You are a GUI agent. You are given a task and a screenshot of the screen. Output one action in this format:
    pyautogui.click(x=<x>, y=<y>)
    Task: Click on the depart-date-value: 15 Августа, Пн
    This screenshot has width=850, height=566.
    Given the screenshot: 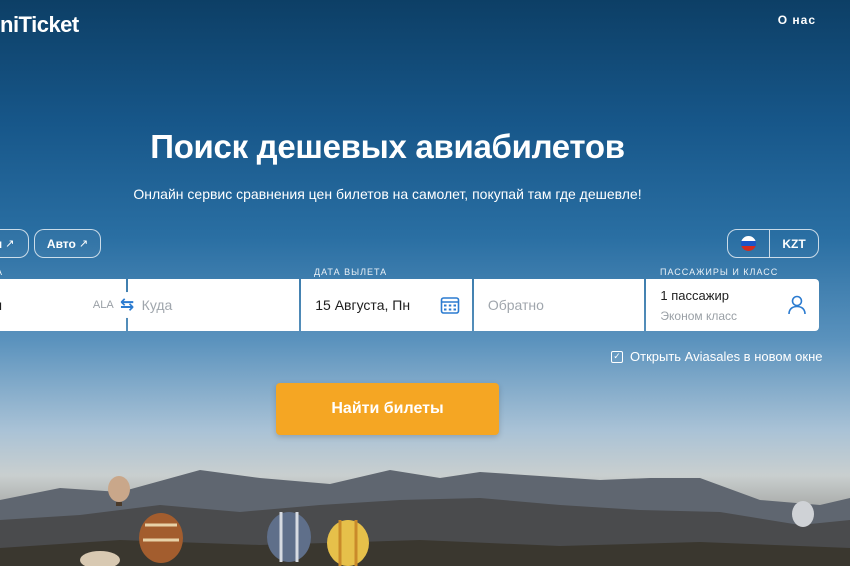 What is the action you would take?
    pyautogui.click(x=363, y=305)
    